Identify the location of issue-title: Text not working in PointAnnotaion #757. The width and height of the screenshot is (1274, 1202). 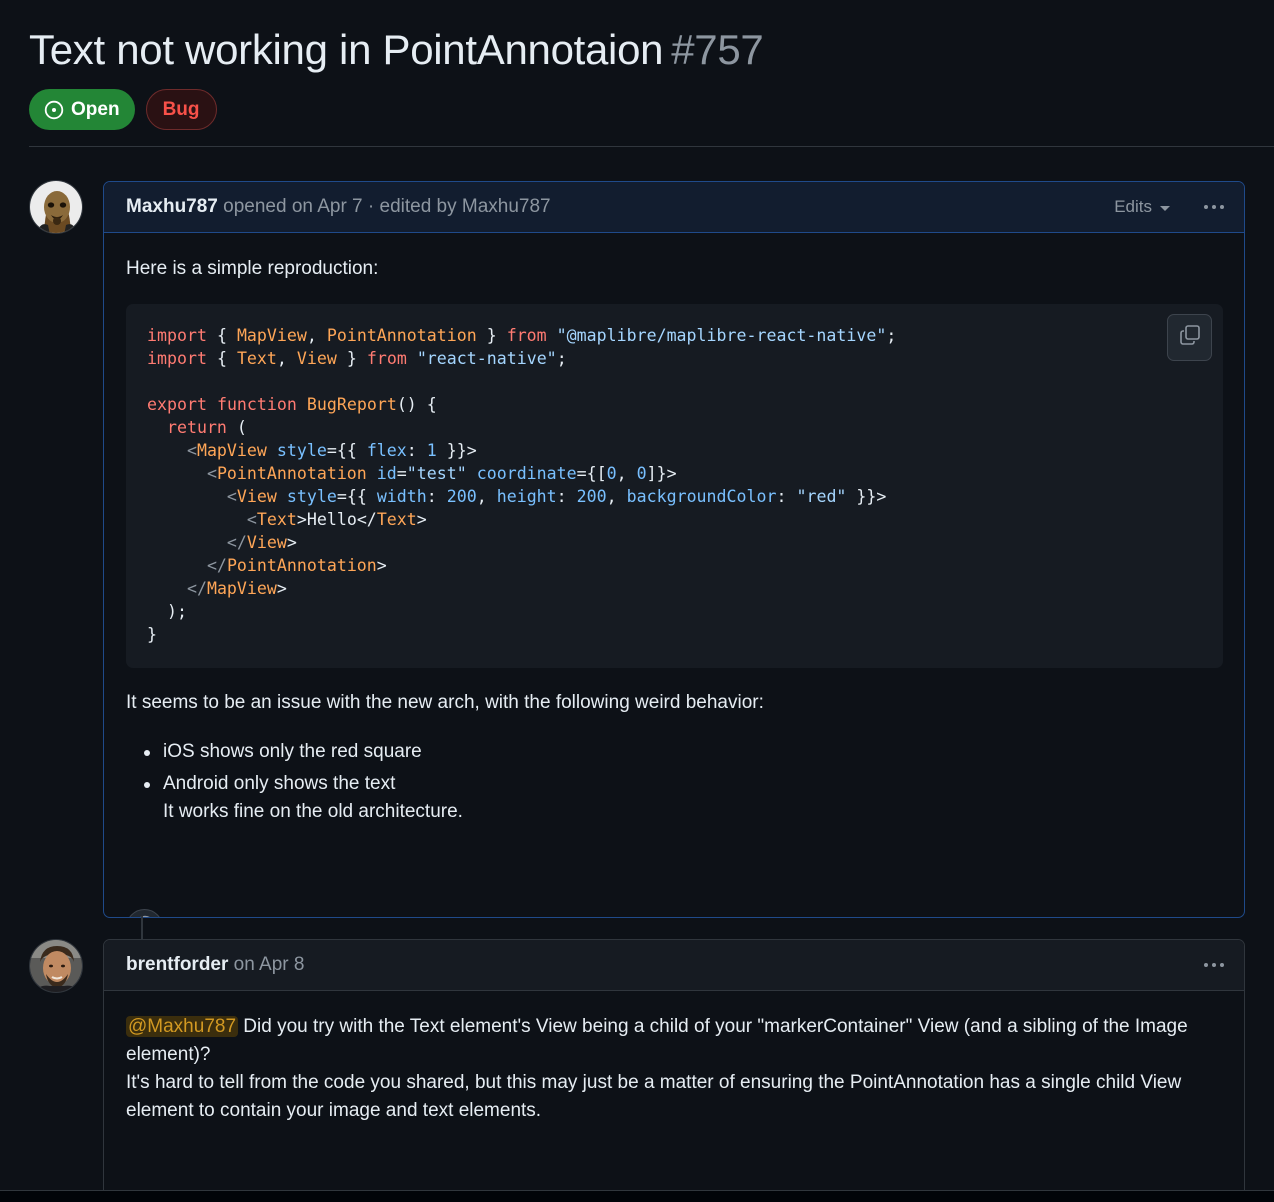
(396, 50).